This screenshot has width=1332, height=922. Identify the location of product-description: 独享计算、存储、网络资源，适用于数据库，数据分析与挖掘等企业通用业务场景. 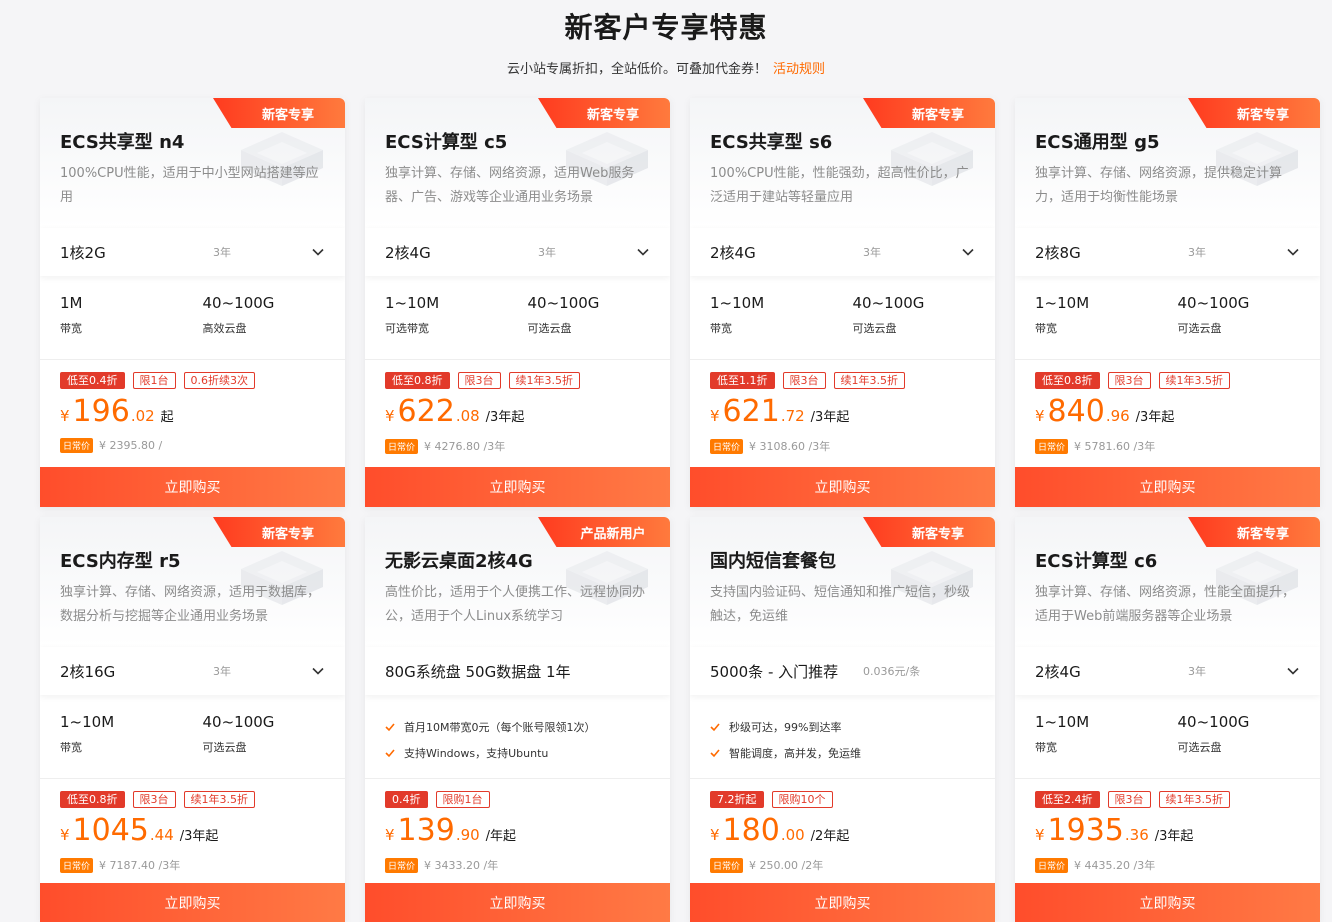
(190, 604).